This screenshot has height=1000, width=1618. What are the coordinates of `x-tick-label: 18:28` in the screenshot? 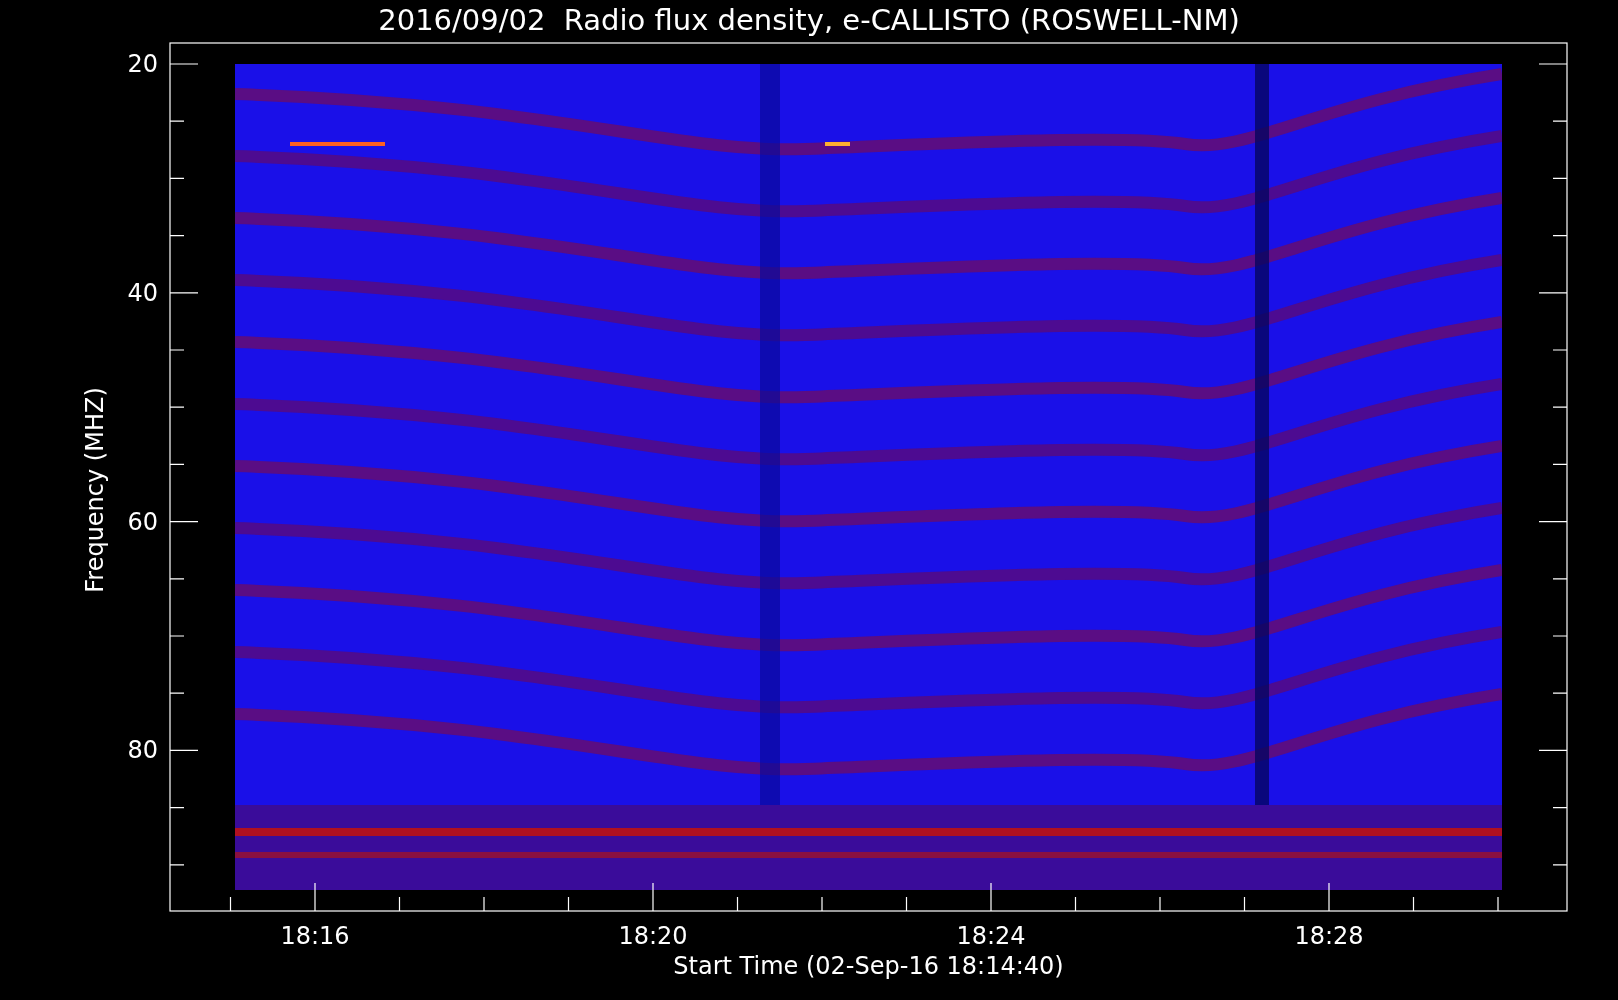 It's located at (1329, 936).